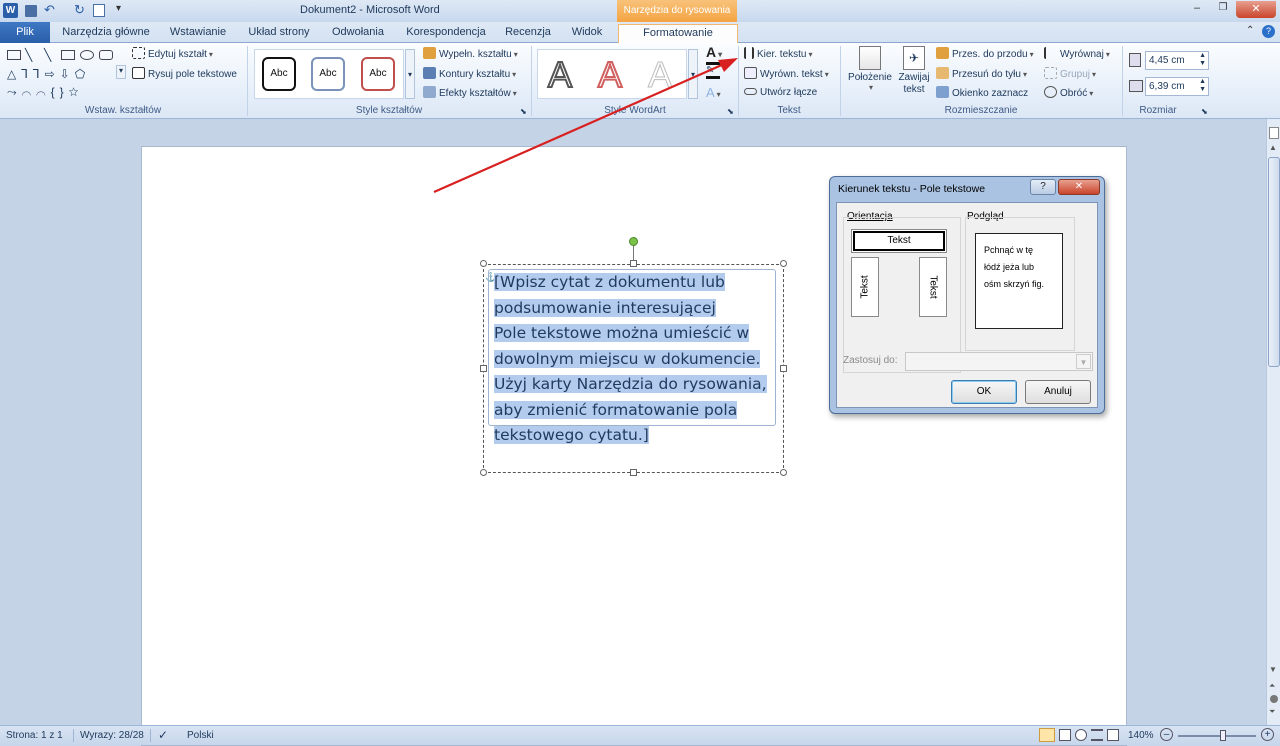 The height and width of the screenshot is (746, 1280). I want to click on resize-handle-e, so click(783, 368).